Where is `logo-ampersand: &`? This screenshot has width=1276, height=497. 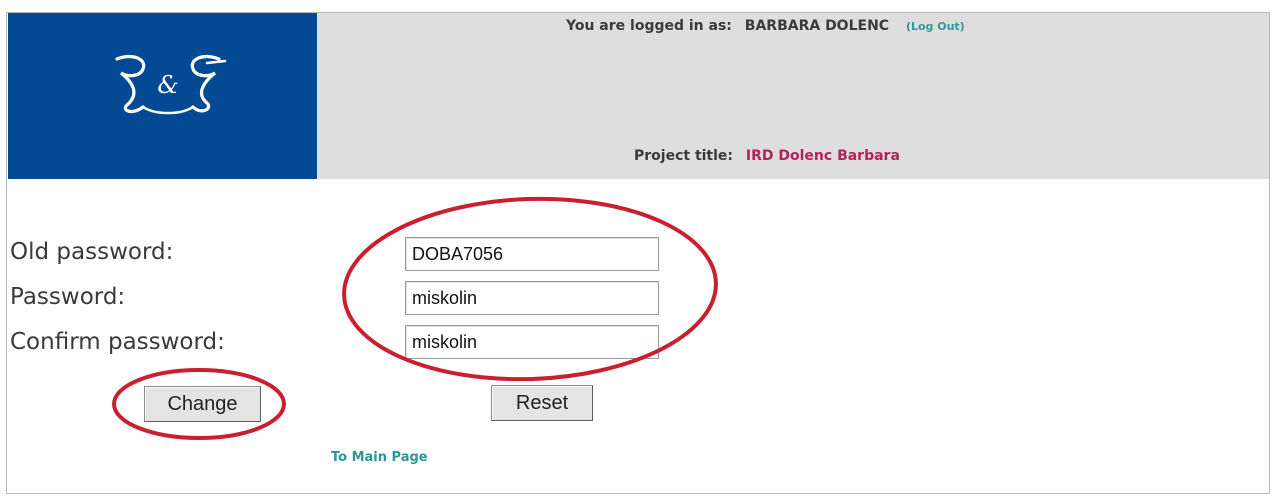
logo-ampersand: & is located at coordinates (167, 85).